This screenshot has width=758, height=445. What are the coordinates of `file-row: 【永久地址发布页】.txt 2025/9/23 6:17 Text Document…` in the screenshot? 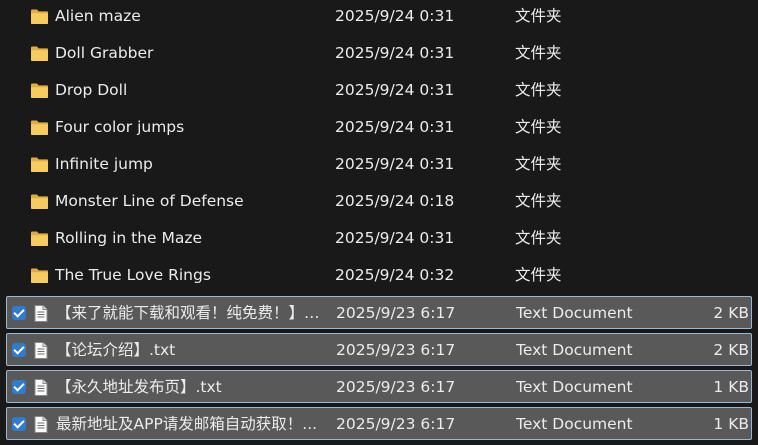 It's located at (379, 386).